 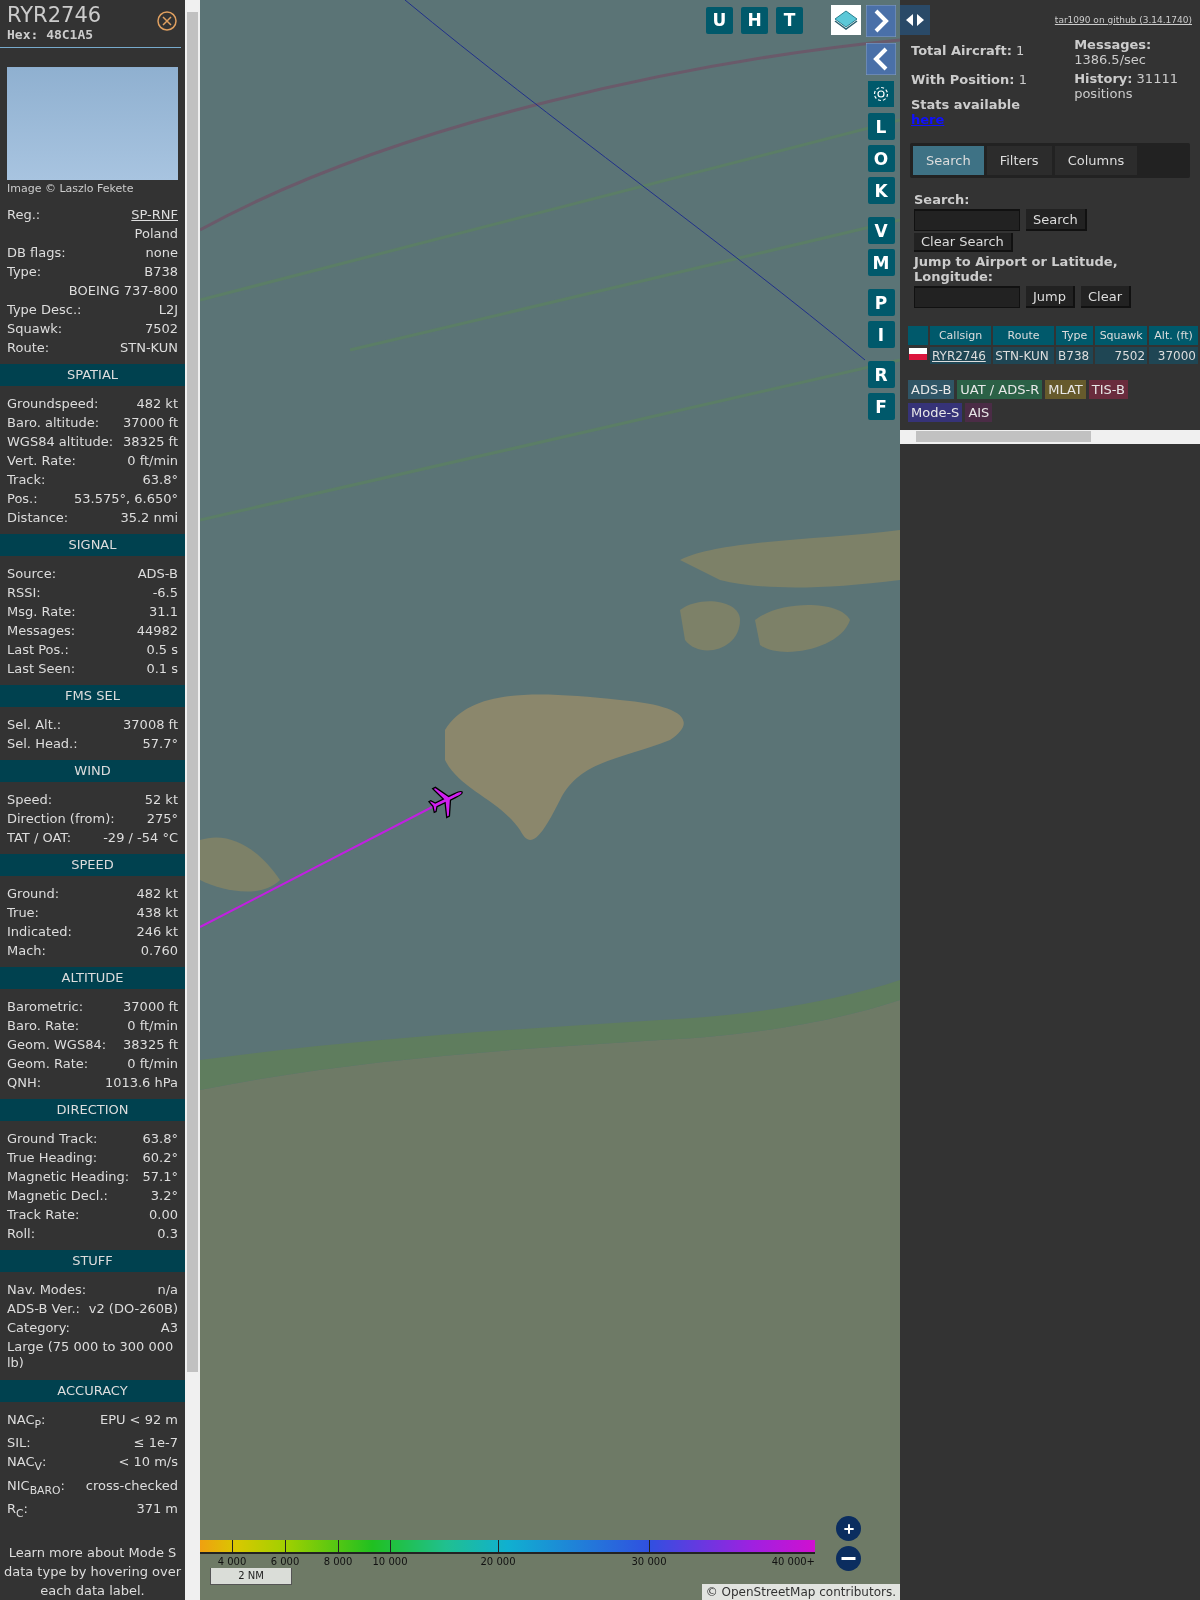 I want to click on map-toggle-button: L, so click(x=881, y=126).